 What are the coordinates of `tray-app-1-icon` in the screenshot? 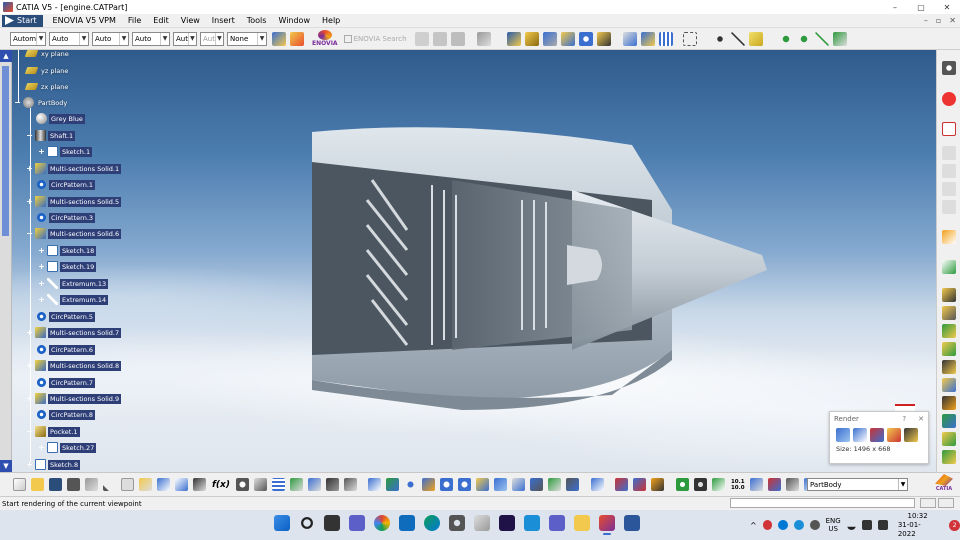 It's located at (767, 525).